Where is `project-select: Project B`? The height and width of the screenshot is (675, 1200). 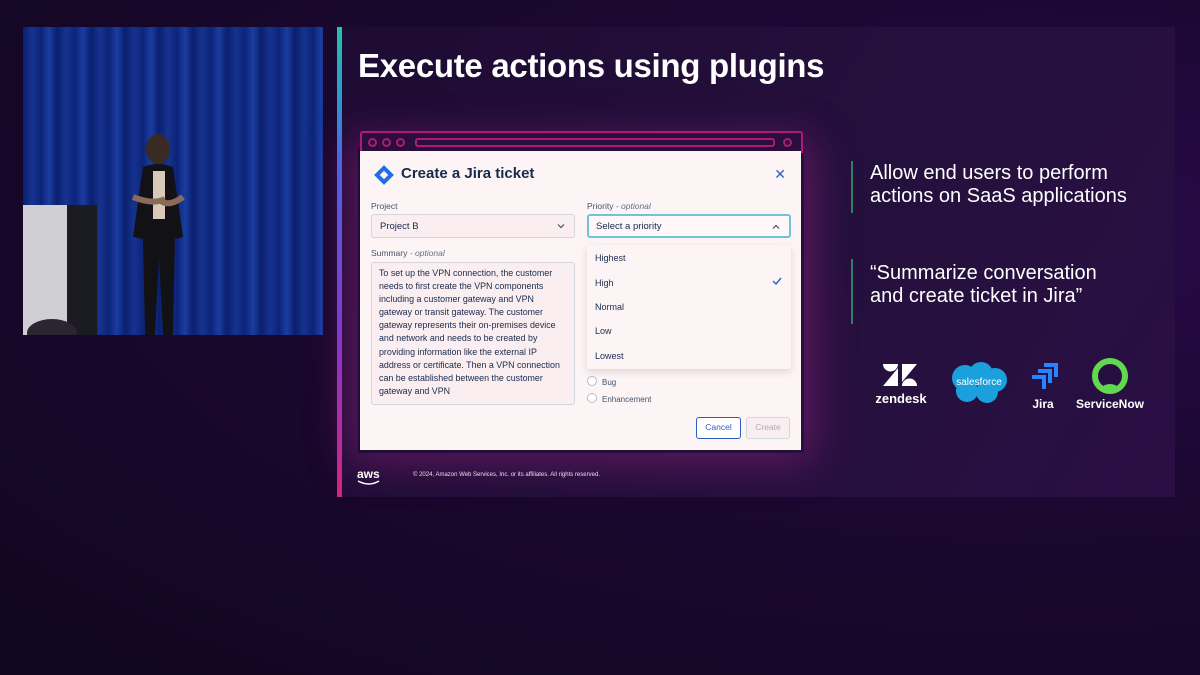
project-select: Project B is located at coordinates (473, 226).